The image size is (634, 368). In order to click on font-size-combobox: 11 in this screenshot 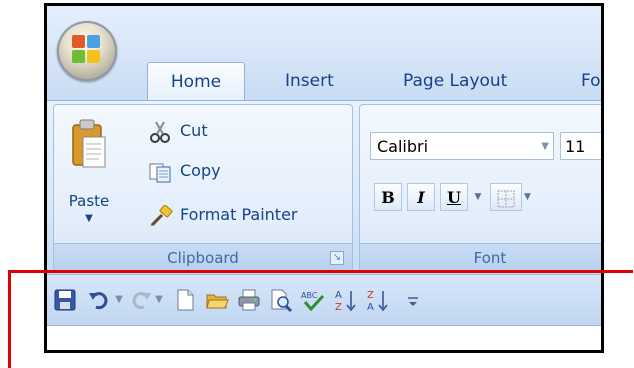, I will do `click(580, 146)`.